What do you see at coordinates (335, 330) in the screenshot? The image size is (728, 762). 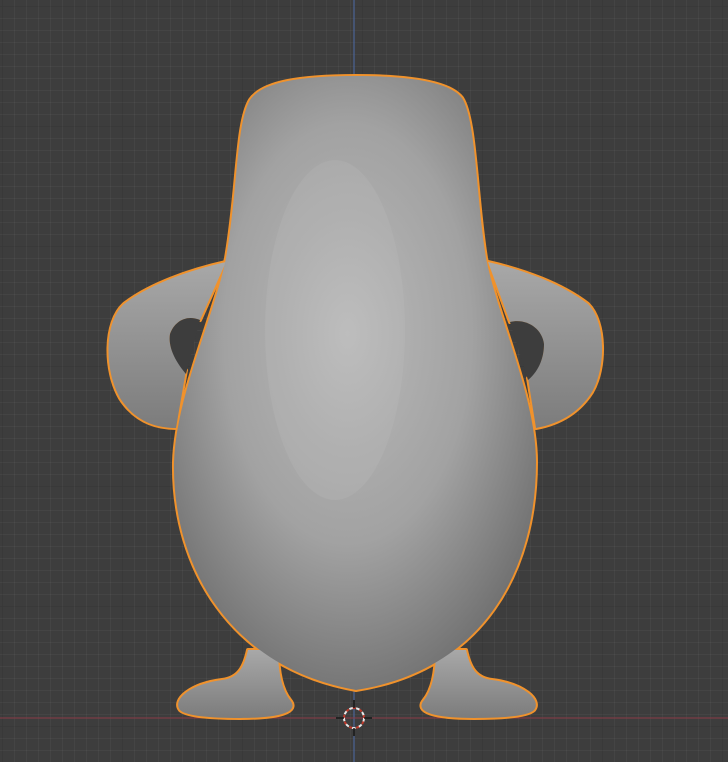 I see `mesh-highlight` at bounding box center [335, 330].